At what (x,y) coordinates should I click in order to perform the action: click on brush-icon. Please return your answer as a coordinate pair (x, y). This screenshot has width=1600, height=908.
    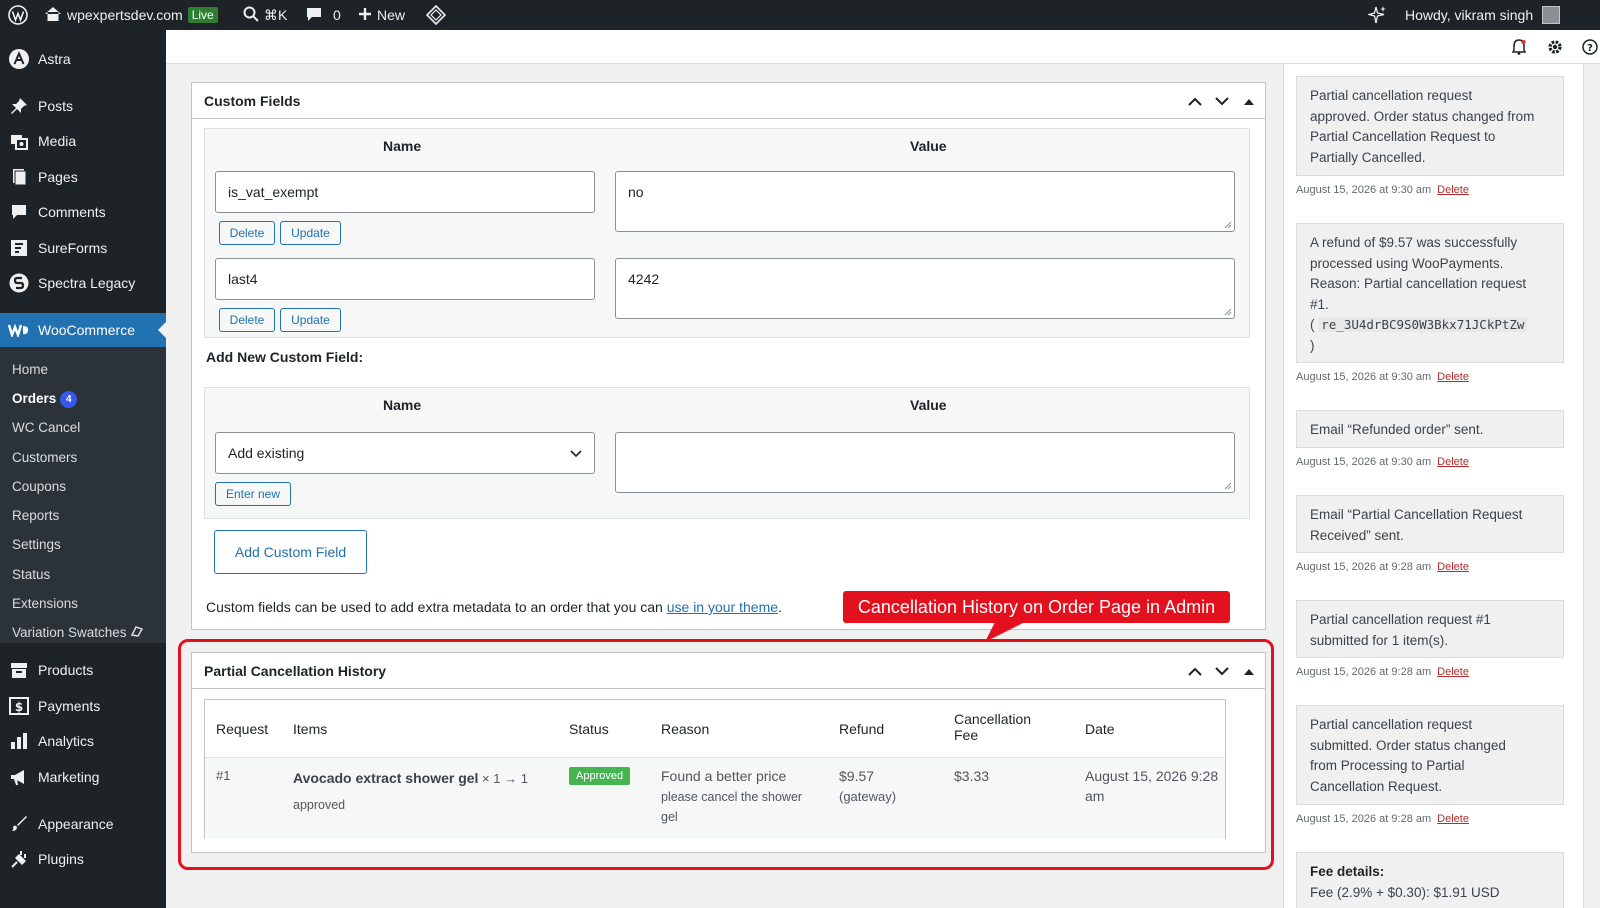
    Looking at the image, I should click on (19, 824).